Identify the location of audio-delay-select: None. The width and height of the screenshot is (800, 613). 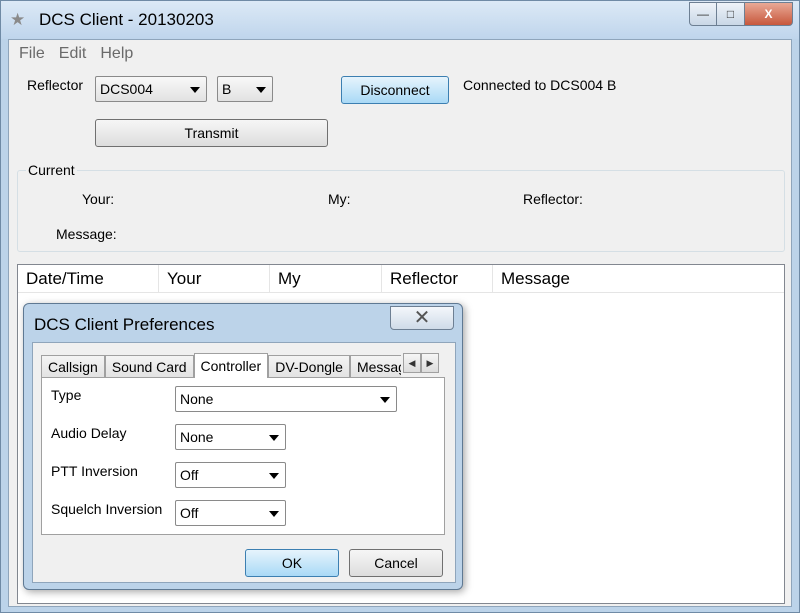
(230, 437).